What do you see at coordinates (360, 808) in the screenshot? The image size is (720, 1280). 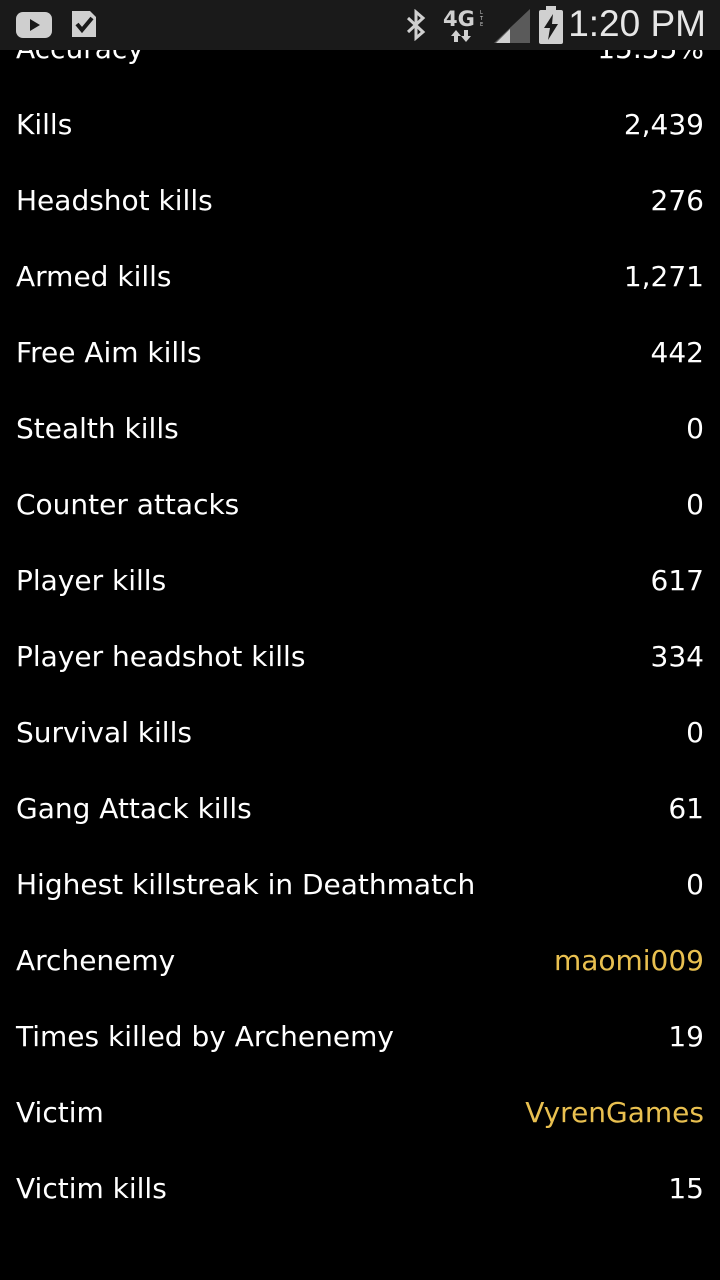 I see `stat-row-gang-attack-kills: Gang Attack kills 61` at bounding box center [360, 808].